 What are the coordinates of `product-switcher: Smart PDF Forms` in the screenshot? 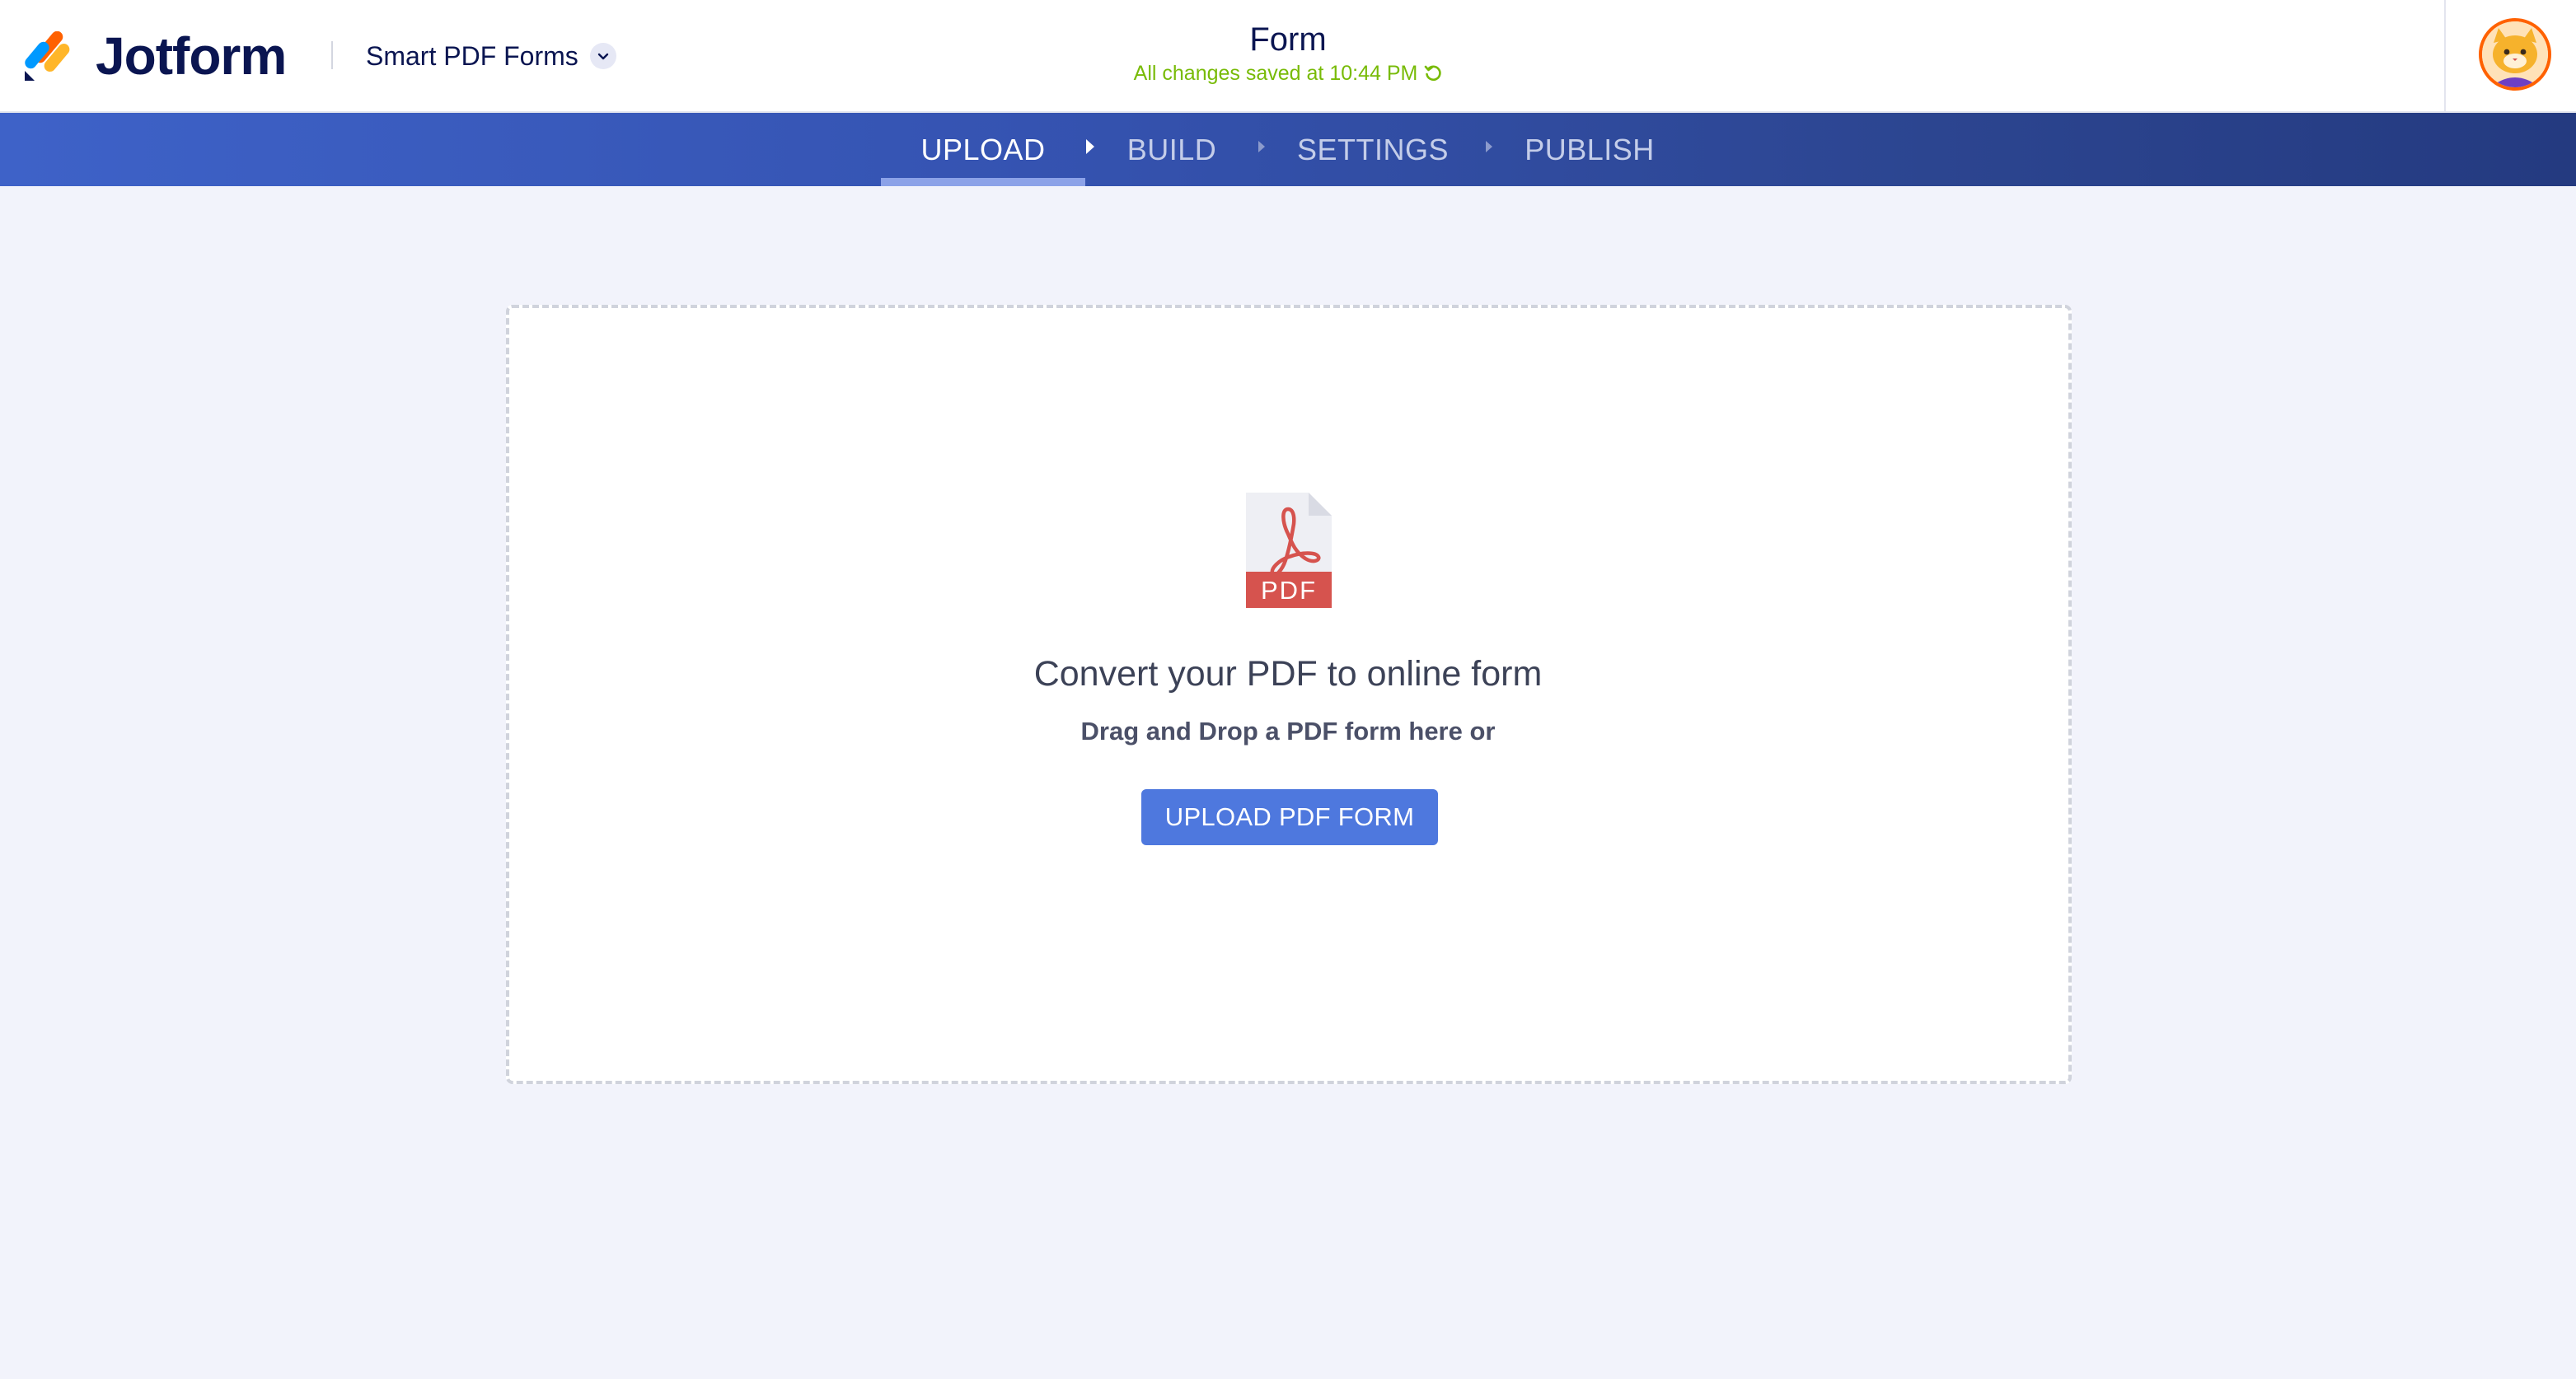 It's located at (491, 56).